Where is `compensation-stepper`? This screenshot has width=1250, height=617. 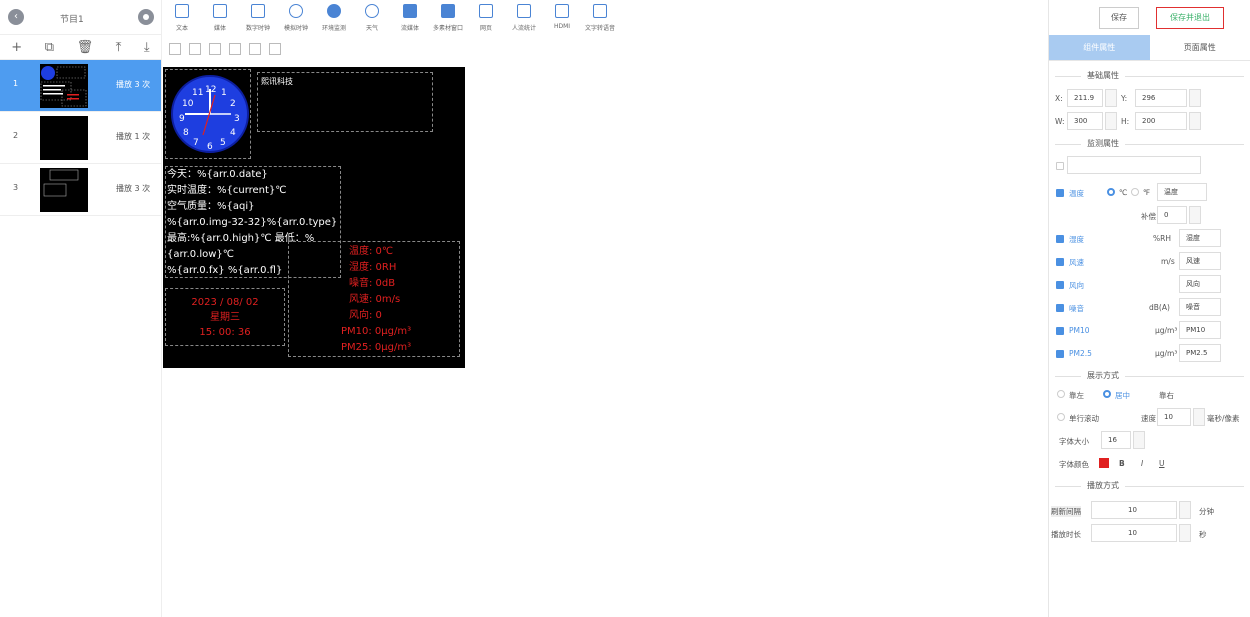 compensation-stepper is located at coordinates (1195, 215).